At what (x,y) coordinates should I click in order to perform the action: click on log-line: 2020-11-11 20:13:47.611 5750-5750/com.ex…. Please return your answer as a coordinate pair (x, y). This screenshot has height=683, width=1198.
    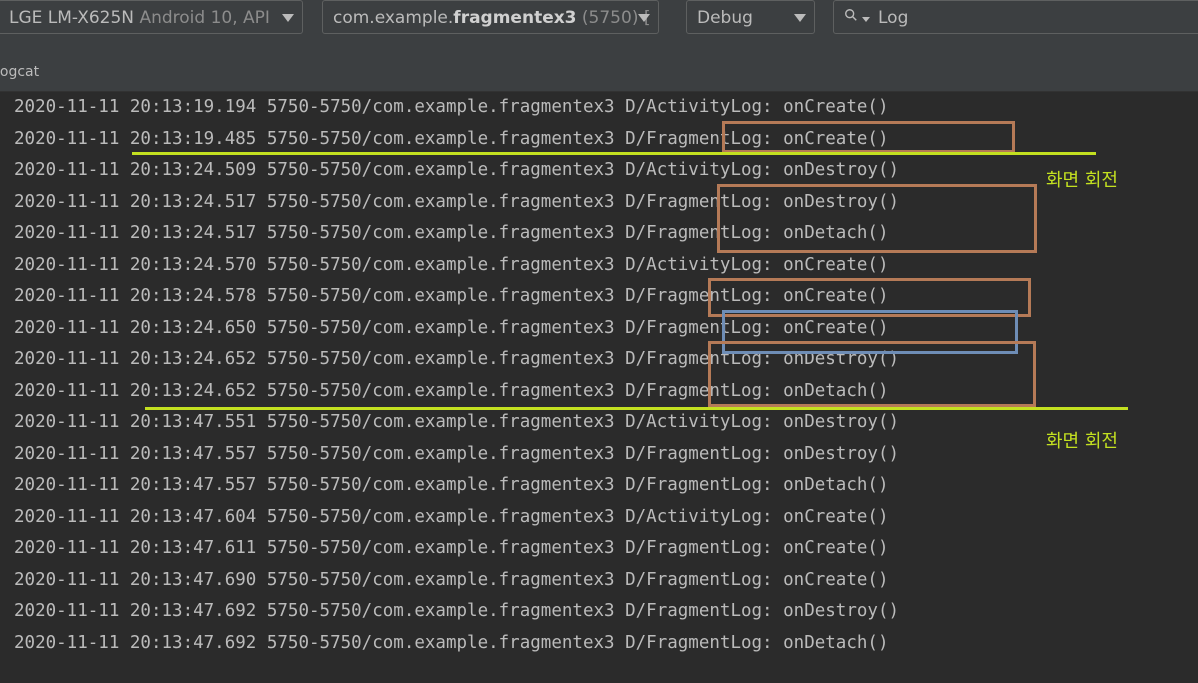
    Looking at the image, I should click on (451, 548).